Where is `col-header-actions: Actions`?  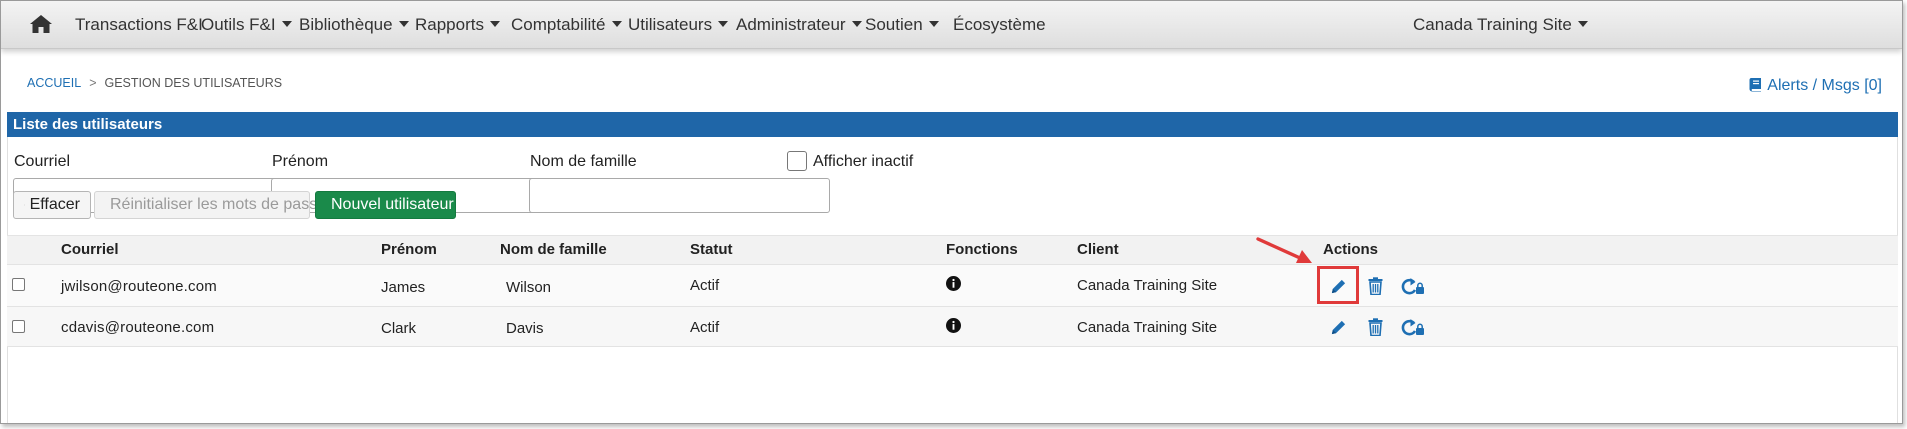 col-header-actions: Actions is located at coordinates (1351, 249).